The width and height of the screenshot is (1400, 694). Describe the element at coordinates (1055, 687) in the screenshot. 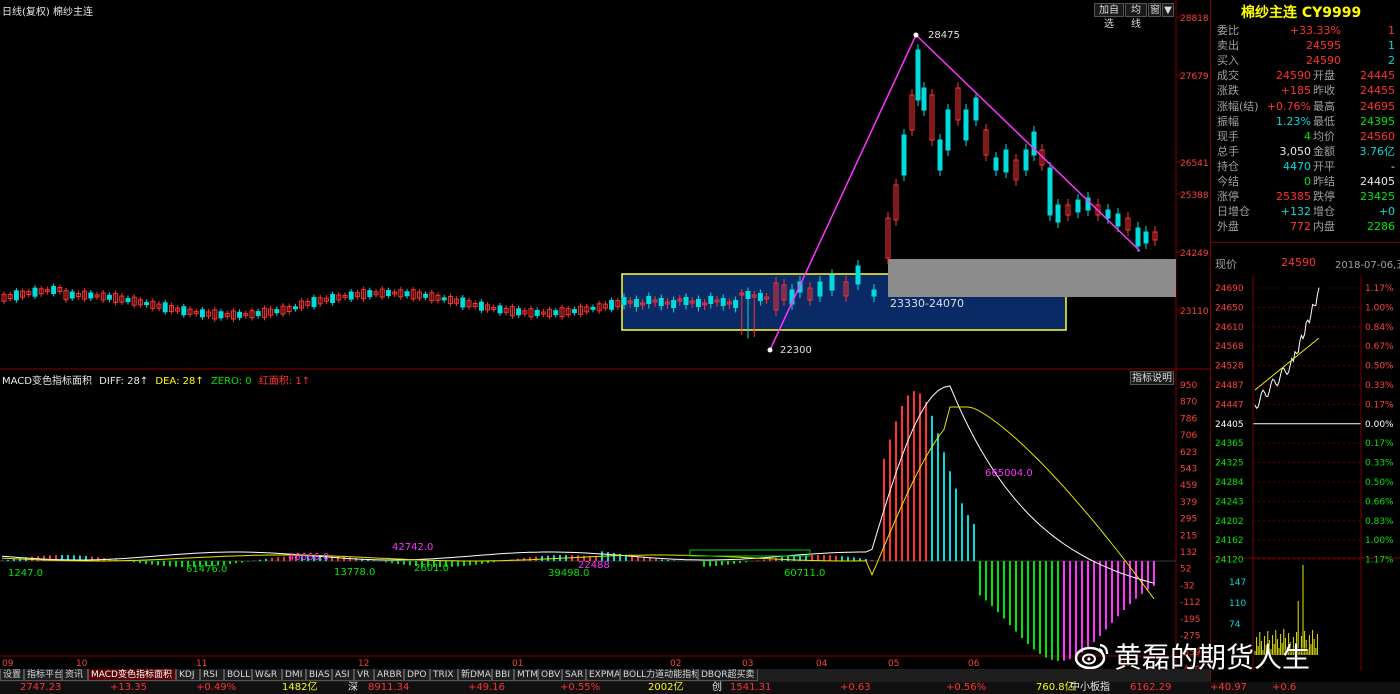

I see `status-item: 760.8亿` at that location.